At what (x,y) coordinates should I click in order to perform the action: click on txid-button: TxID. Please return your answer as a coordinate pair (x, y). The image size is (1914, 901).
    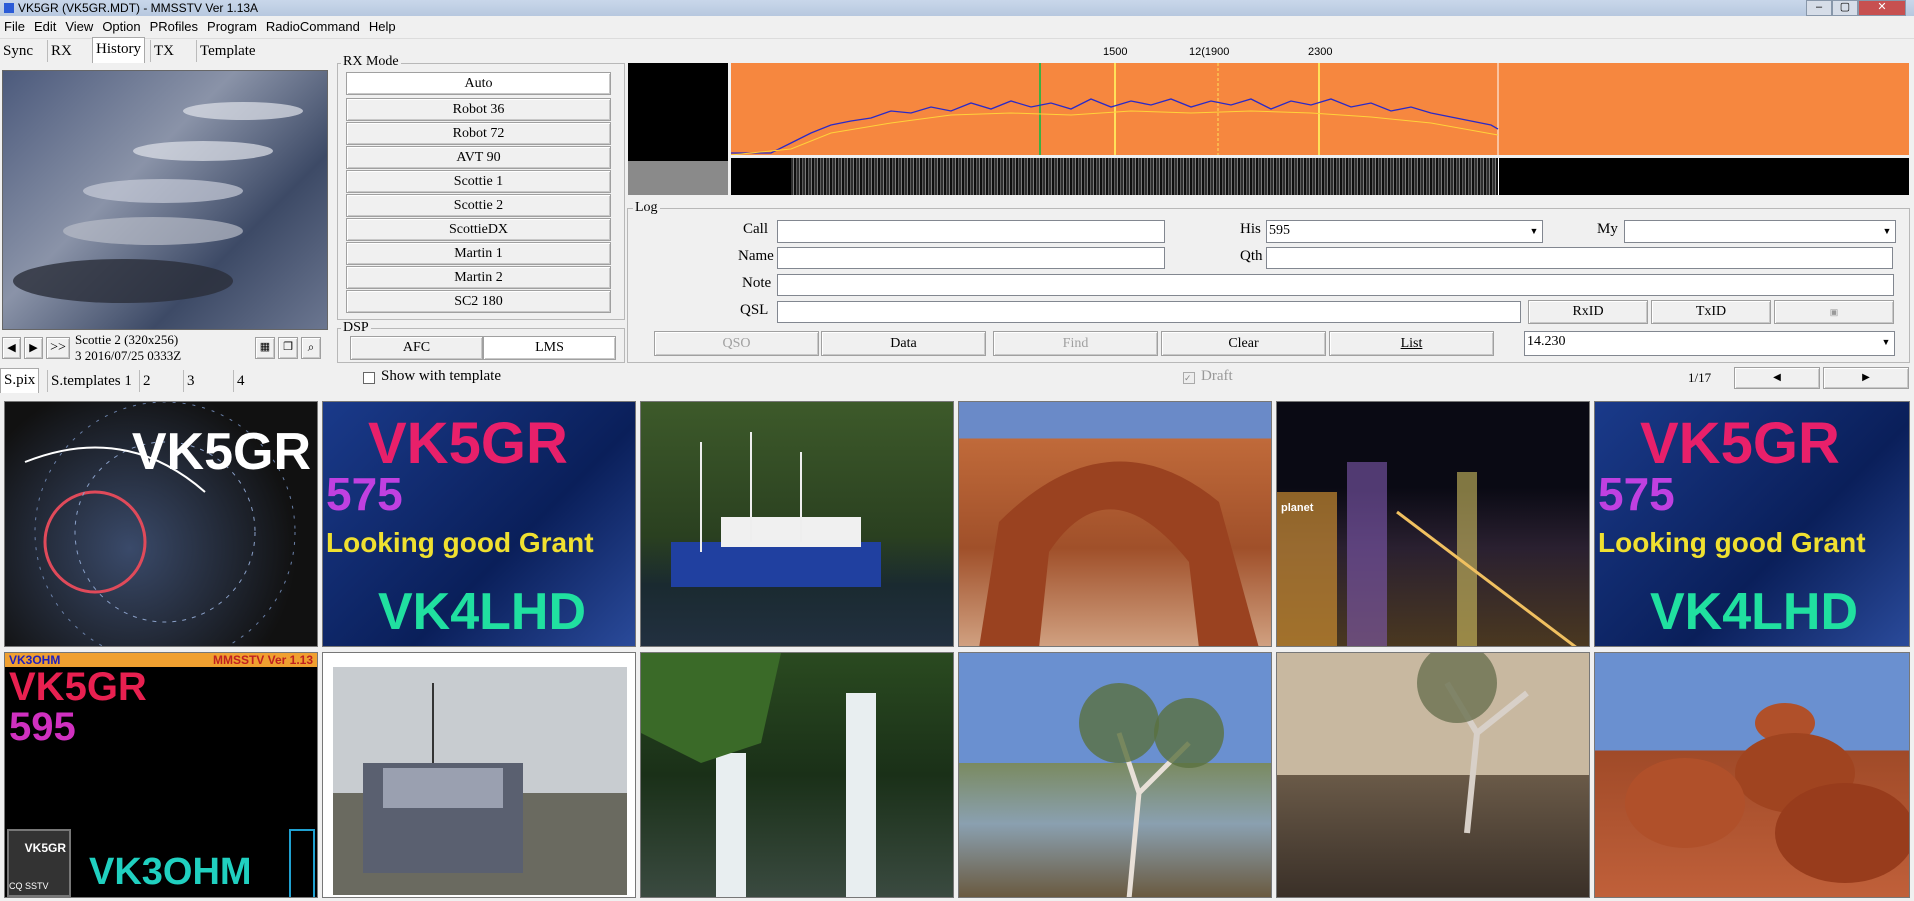
    Looking at the image, I should click on (1711, 312).